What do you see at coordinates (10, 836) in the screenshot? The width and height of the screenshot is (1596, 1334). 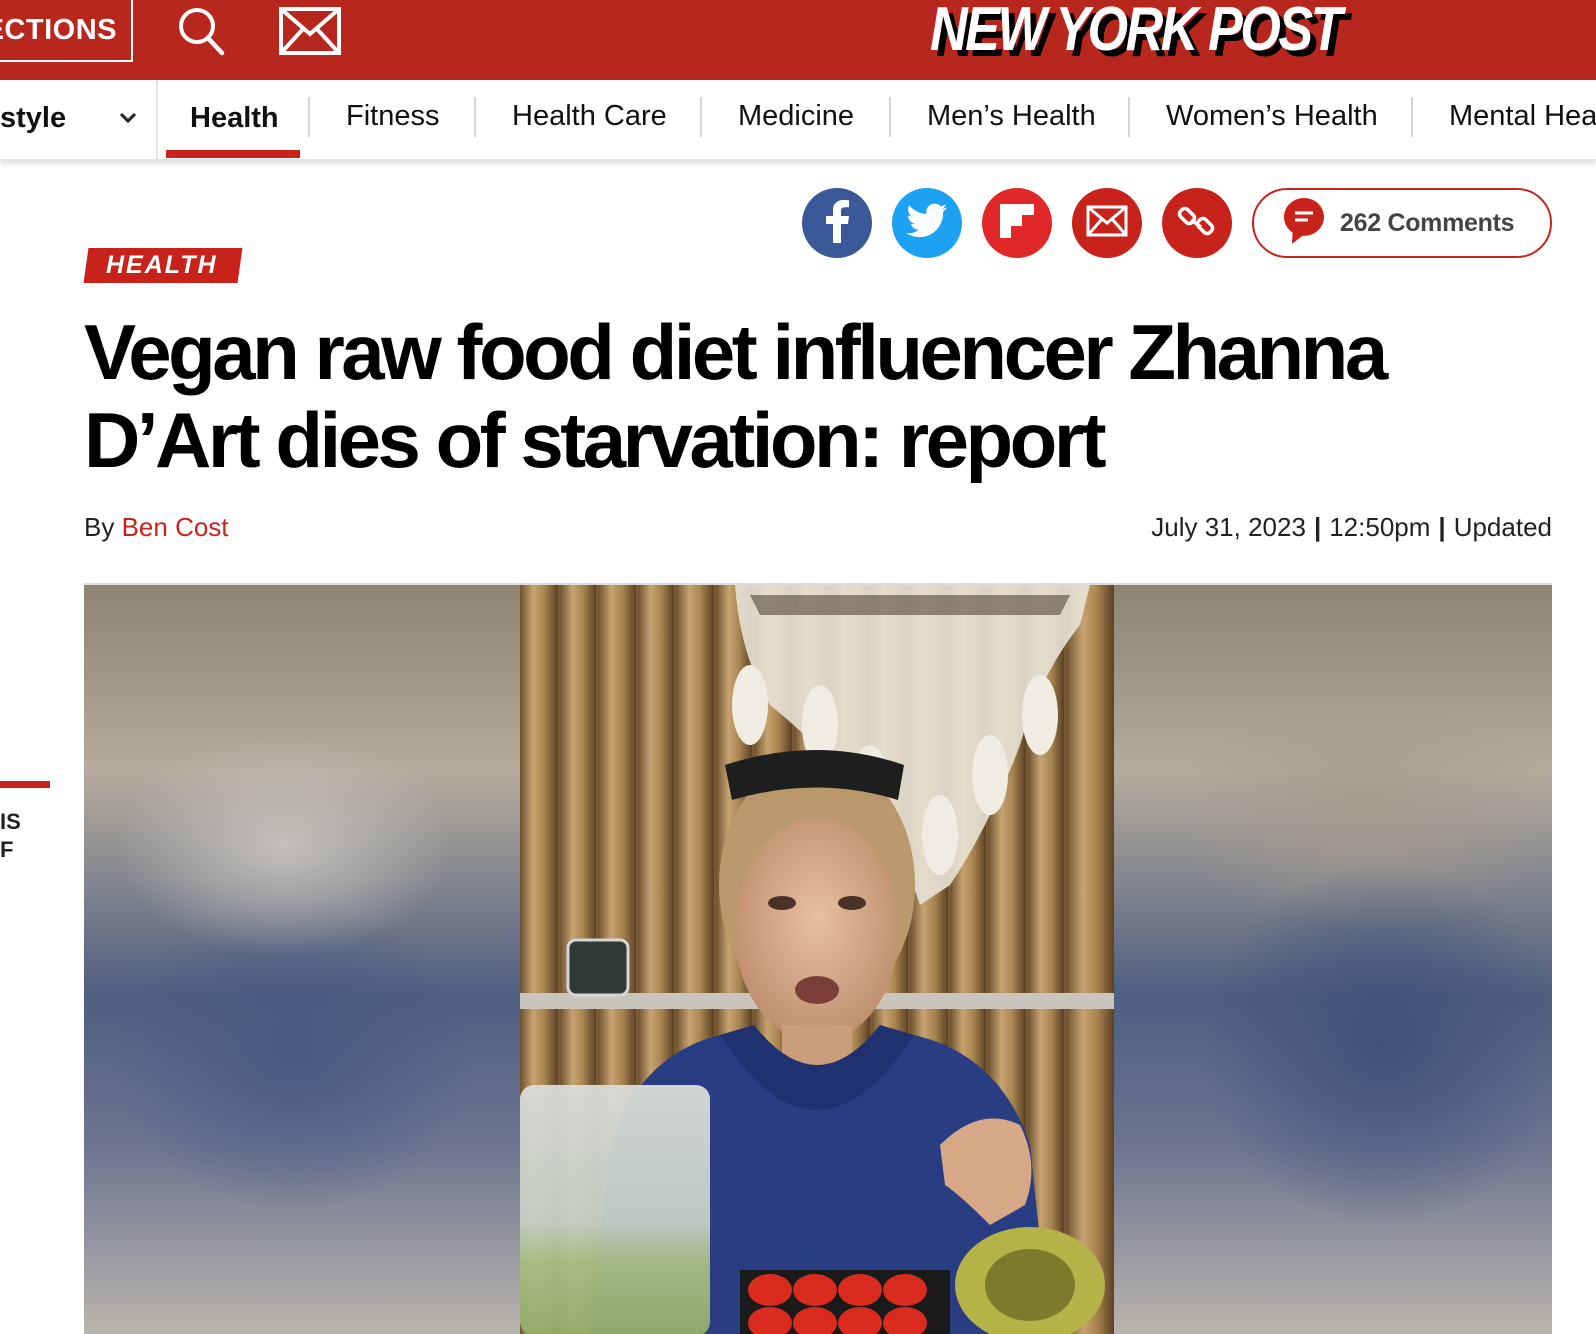 I see `sidebar-teaser: IS F` at bounding box center [10, 836].